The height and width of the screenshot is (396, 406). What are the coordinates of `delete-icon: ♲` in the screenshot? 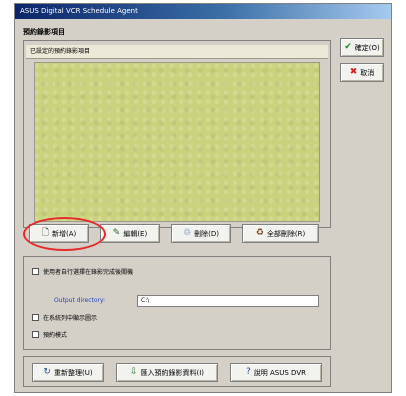 It's located at (187, 233).